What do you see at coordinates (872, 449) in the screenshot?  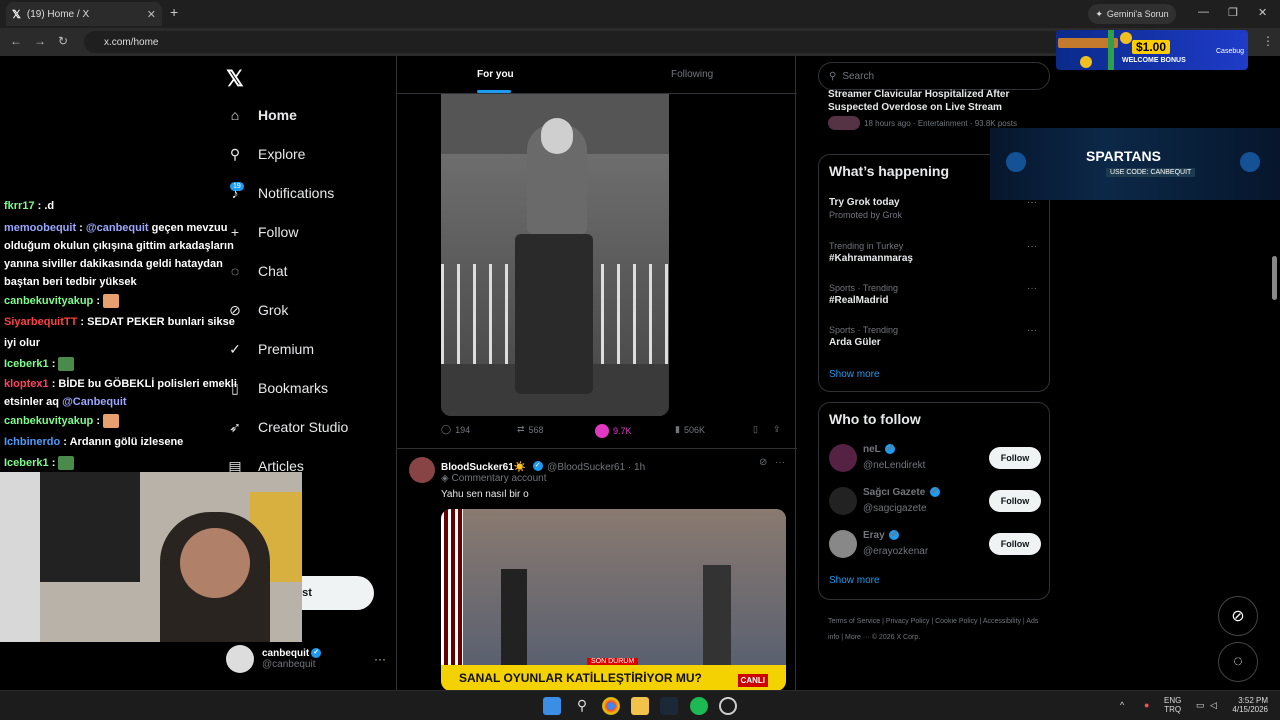 I see `user-name: neL` at bounding box center [872, 449].